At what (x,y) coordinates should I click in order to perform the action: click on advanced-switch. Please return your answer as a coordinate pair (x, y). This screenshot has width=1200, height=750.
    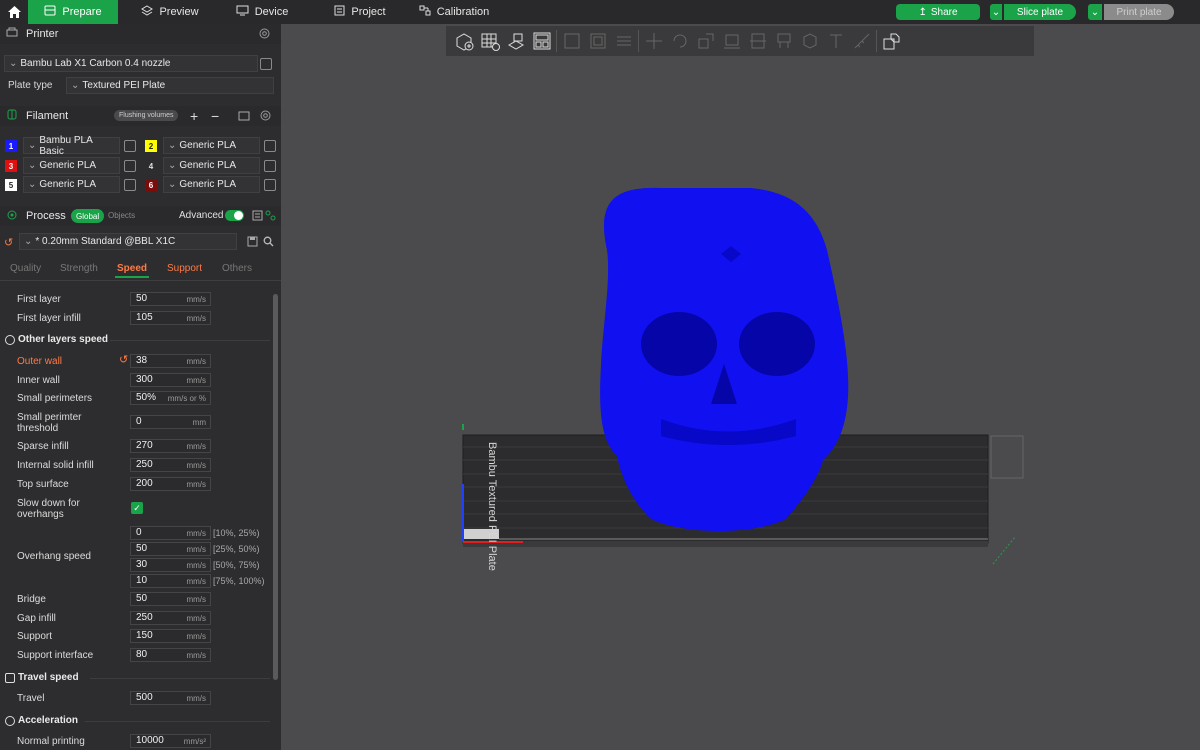
    Looking at the image, I should click on (234, 215).